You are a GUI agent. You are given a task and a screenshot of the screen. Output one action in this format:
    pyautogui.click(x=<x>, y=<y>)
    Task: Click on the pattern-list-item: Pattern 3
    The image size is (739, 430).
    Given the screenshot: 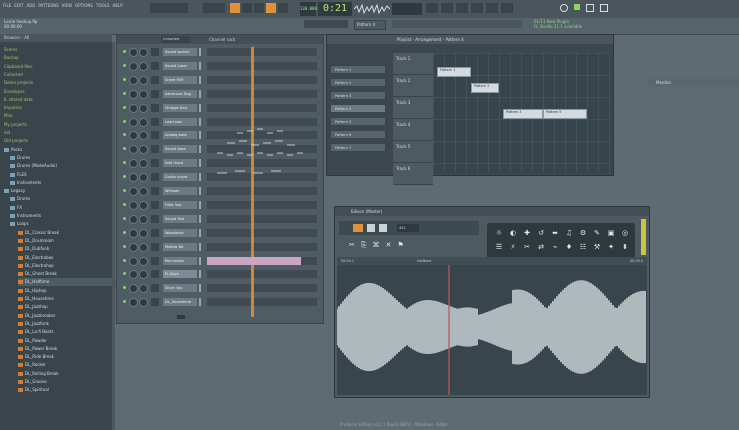 What is the action you would take?
    pyautogui.click(x=358, y=95)
    